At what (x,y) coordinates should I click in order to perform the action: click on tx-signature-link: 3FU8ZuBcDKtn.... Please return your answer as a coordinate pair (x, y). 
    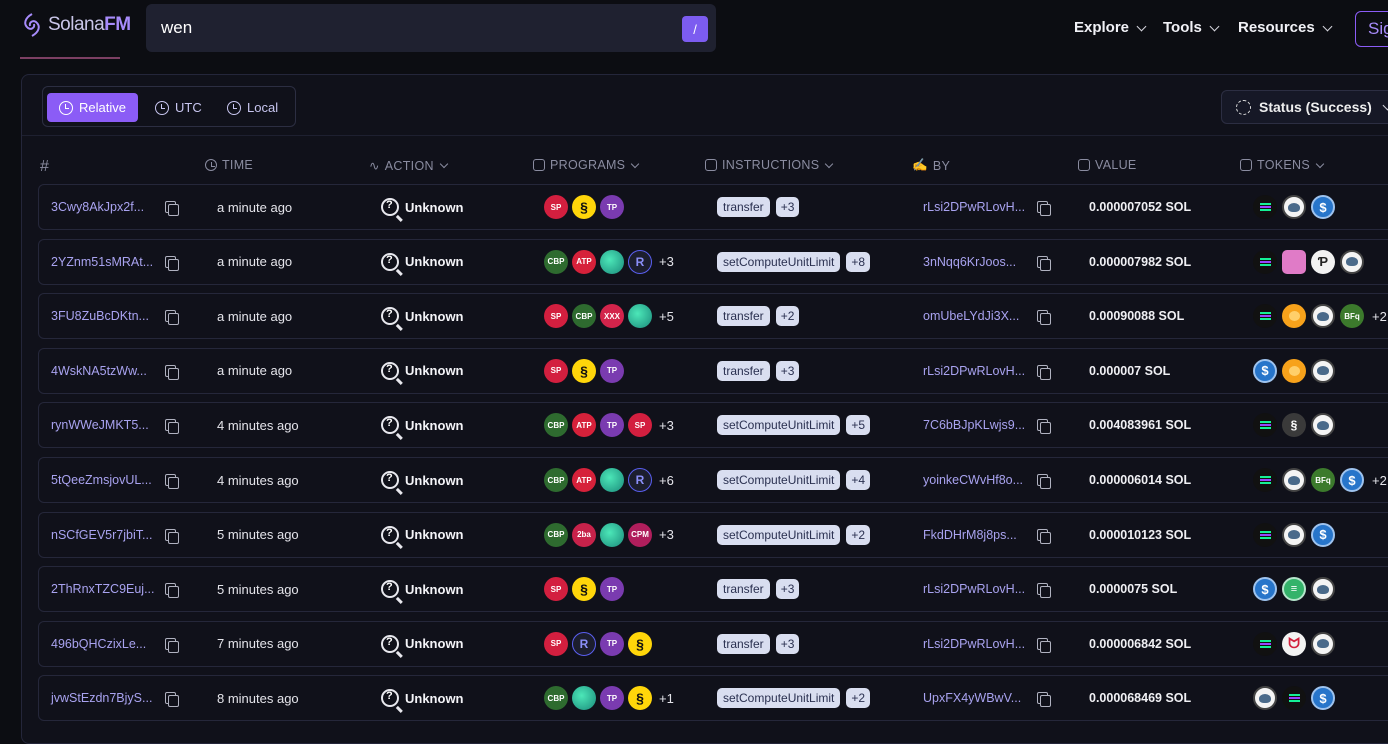
    Looking at the image, I should click on (100, 316).